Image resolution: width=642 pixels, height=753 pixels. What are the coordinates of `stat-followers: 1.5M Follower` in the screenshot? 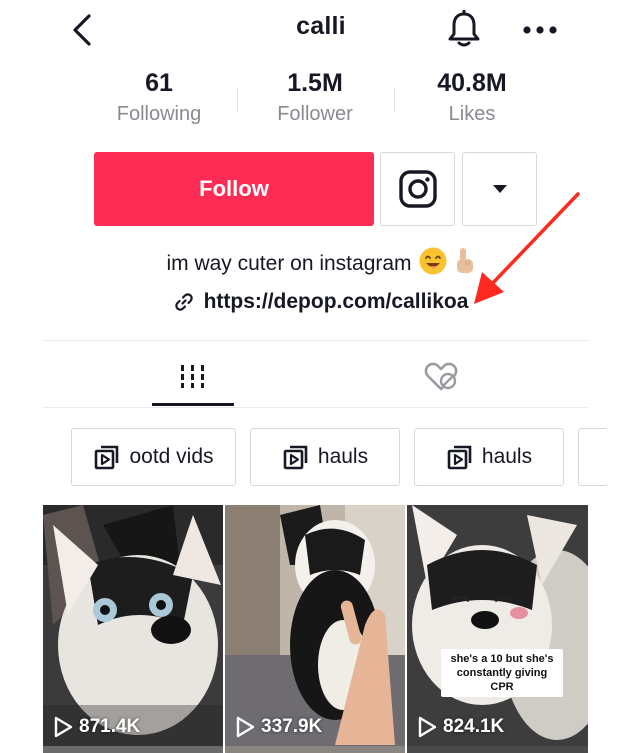 It's located at (315, 98).